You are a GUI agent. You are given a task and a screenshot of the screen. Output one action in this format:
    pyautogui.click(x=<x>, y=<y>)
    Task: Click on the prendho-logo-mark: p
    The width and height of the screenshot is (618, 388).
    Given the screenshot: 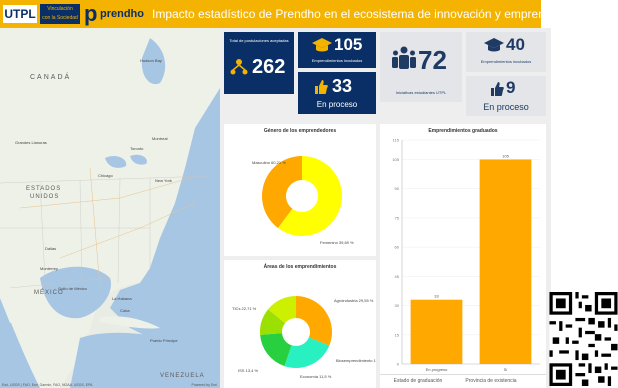 What is the action you would take?
    pyautogui.click(x=91, y=13)
    